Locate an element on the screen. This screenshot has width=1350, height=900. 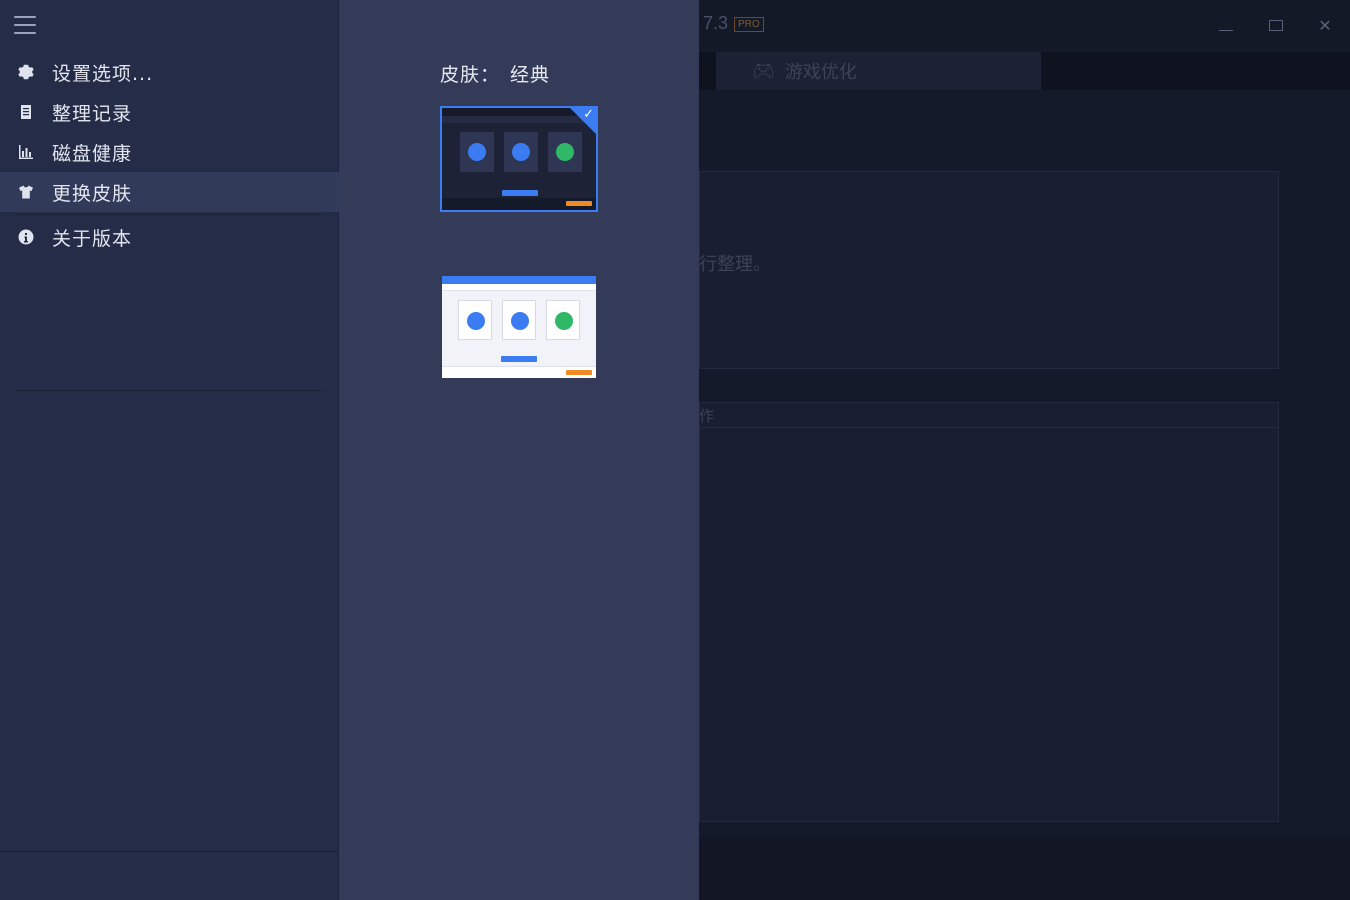
menu-item-change-skin: 更换皮肤 is located at coordinates (169, 192).